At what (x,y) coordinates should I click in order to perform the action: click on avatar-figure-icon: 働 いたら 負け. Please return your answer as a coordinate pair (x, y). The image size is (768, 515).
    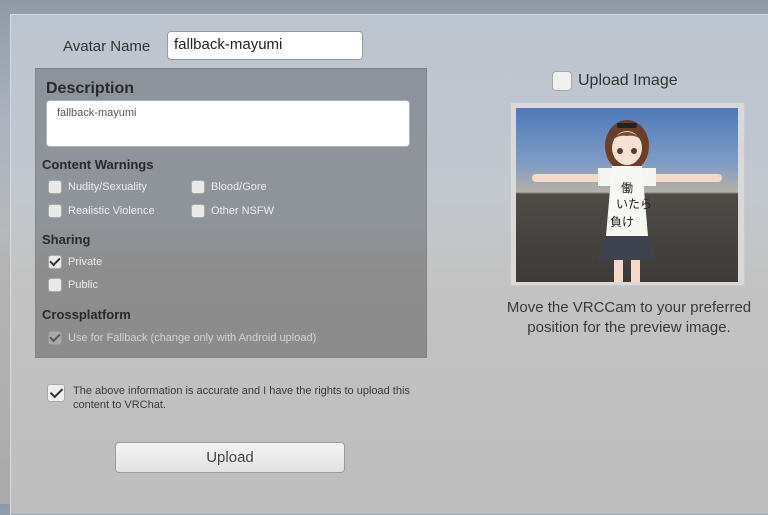
    Looking at the image, I should click on (627, 201).